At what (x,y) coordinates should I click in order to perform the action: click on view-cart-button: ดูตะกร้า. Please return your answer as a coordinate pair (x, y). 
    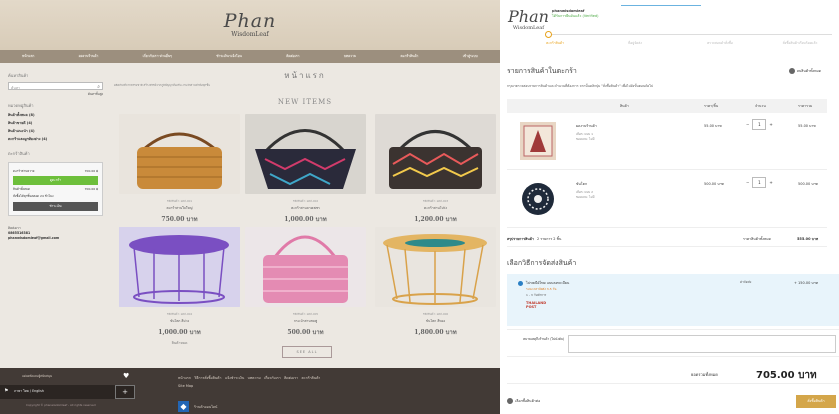
    Looking at the image, I should click on (55, 180).